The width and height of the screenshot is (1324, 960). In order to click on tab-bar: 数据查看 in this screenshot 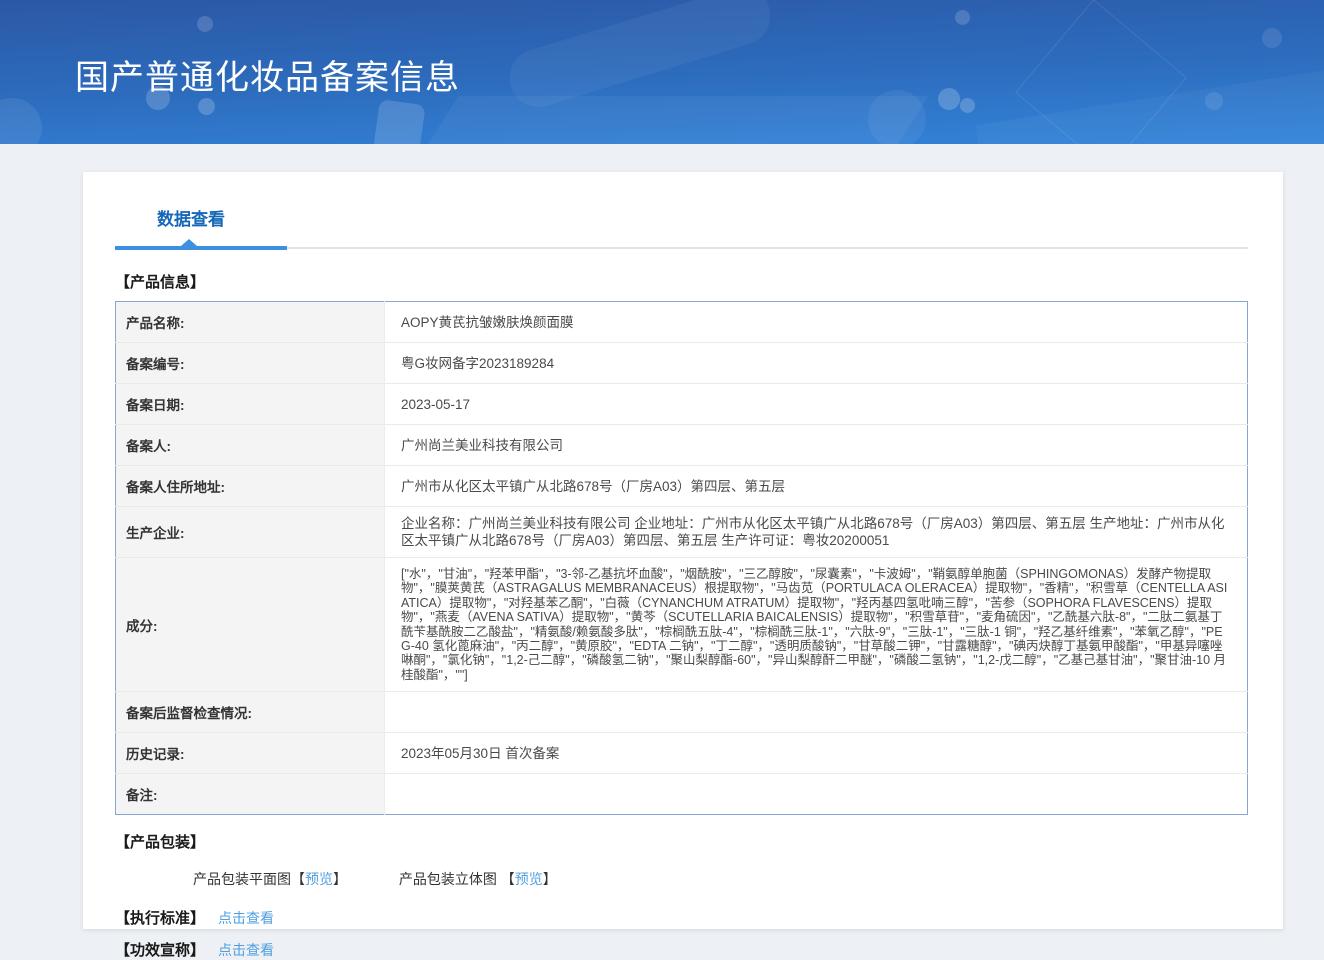, I will do `click(681, 211)`.